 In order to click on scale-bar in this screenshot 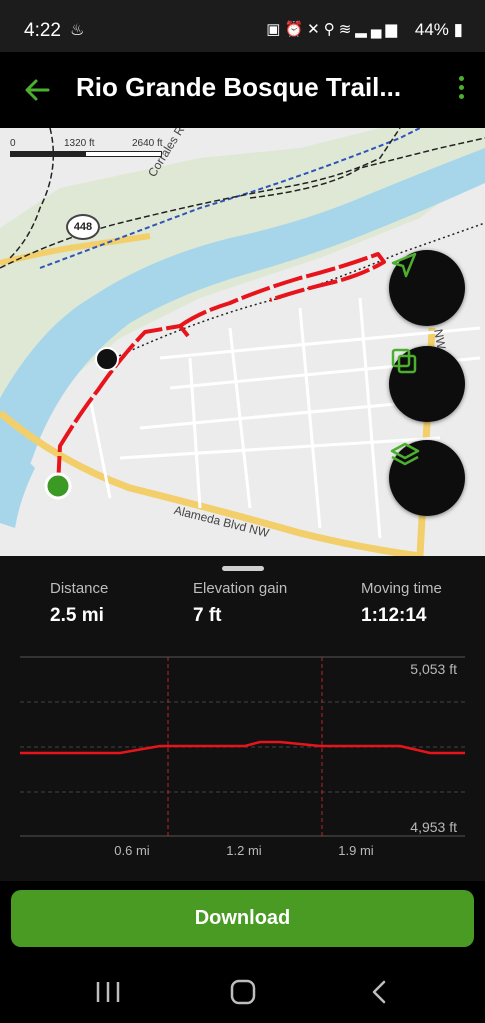, I will do `click(86, 154)`.